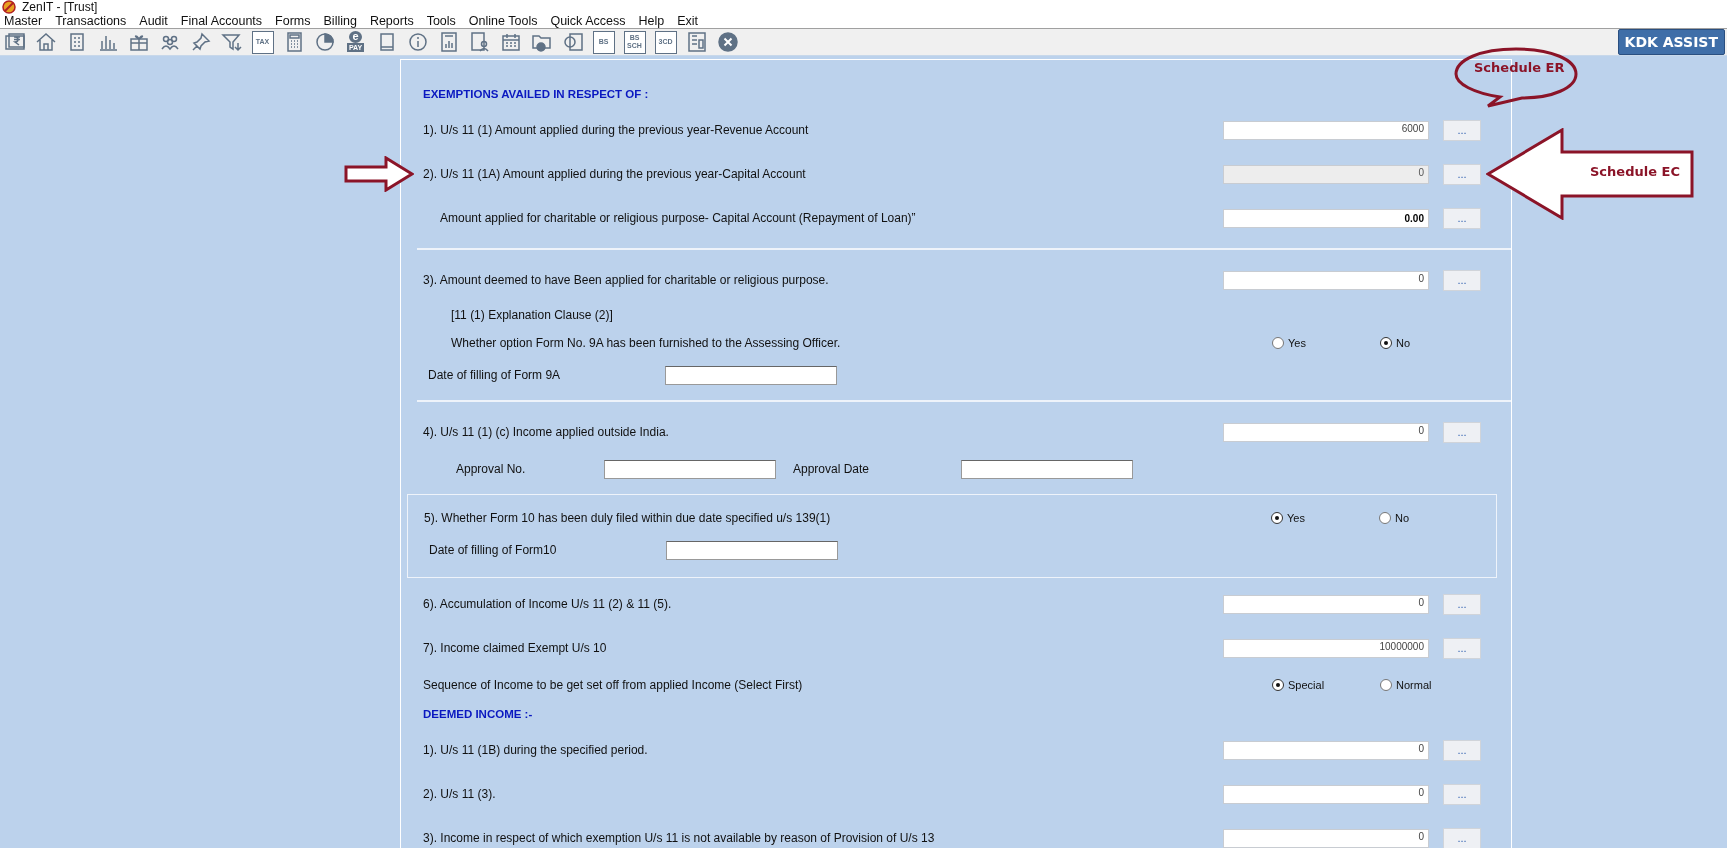  Describe the element at coordinates (459, 794) in the screenshot. I see `field-label: 2). U/s 11 (3).` at that location.